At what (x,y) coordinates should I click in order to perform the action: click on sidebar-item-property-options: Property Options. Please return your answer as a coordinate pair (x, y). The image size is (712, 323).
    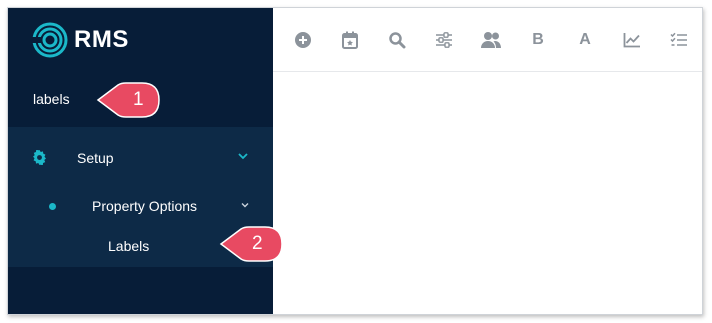
    Looking at the image, I should click on (140, 206).